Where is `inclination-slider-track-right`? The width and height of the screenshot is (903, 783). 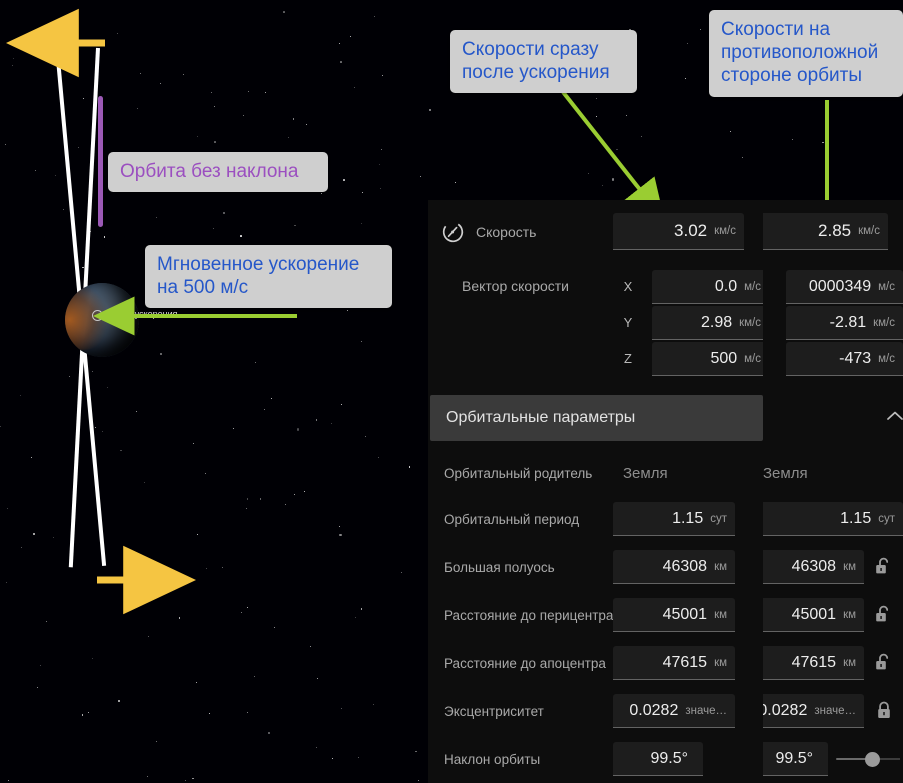
inclination-slider-track-right is located at coordinates (890, 759).